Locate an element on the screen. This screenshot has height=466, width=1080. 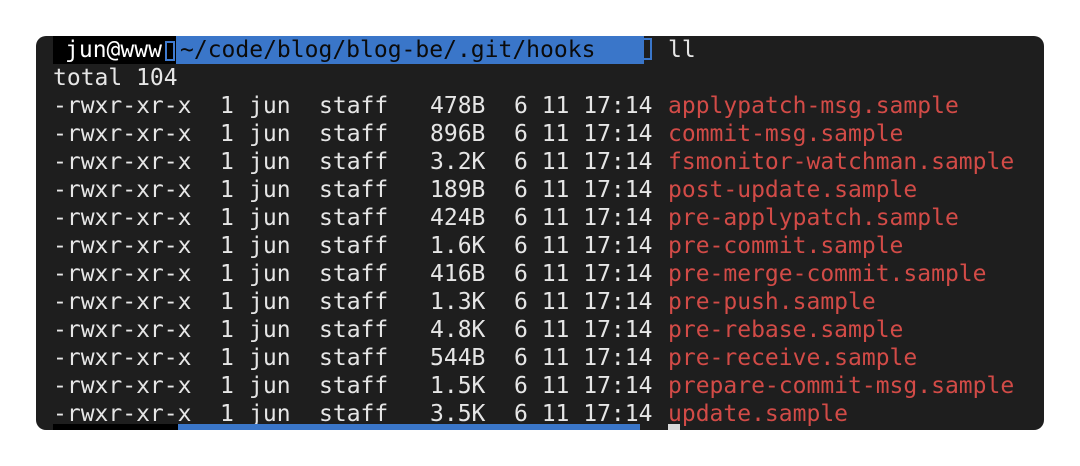
file-name: prepare-commit-msg.sample is located at coordinates (841, 386).